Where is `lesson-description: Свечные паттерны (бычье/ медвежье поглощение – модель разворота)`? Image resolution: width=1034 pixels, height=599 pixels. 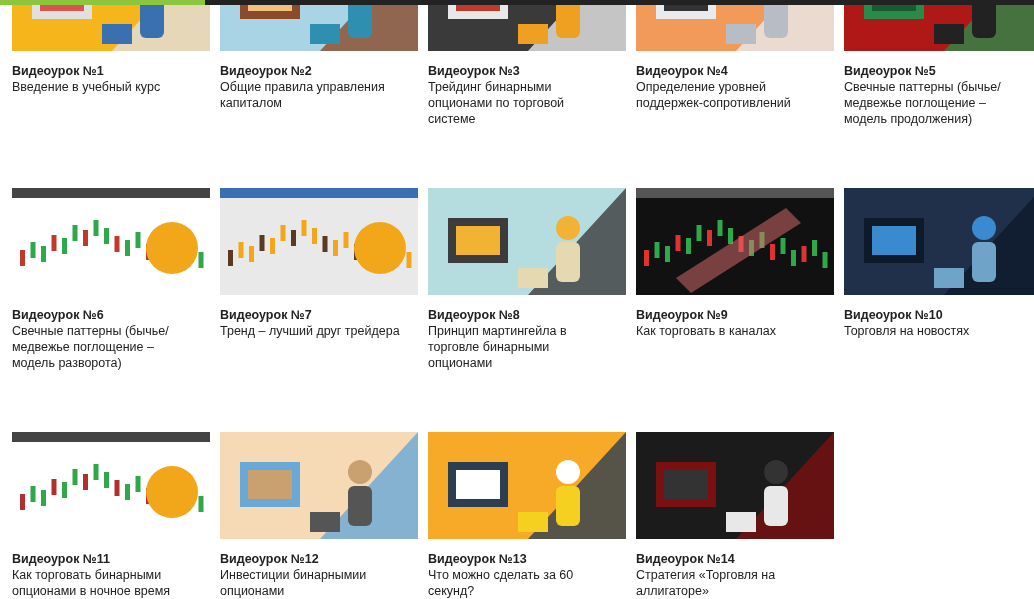 lesson-description: Свечные паттерны (бычье/ медвежье поглощение – модель разворота) is located at coordinates (91, 347).